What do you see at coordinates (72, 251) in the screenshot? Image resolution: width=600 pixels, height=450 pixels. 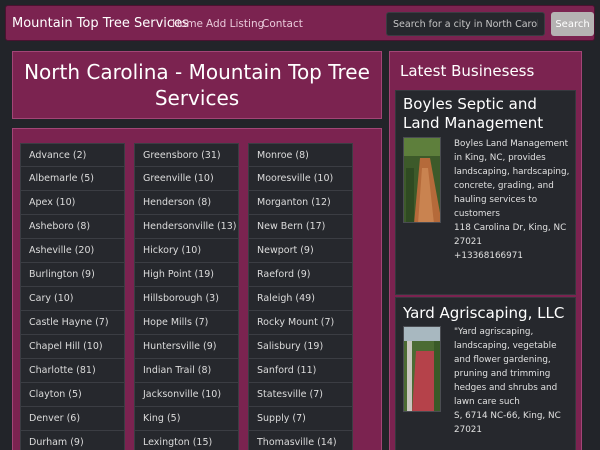 I see `city-link: Asheville (20)` at bounding box center [72, 251].